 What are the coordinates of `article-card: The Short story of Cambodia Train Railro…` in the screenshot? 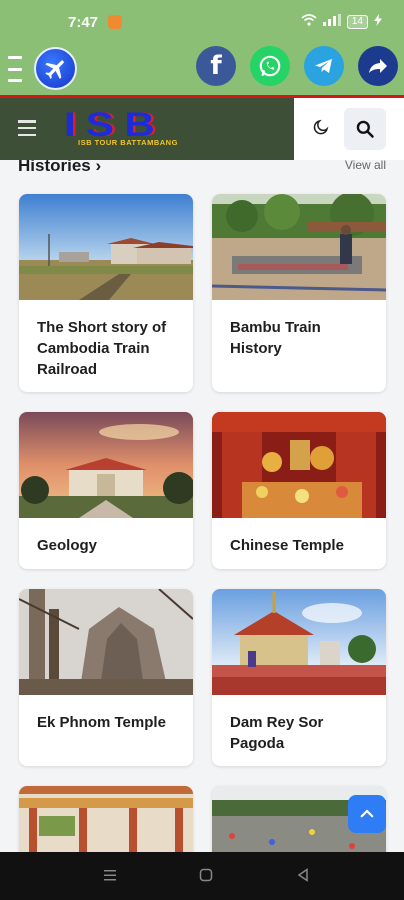 It's located at (106, 293).